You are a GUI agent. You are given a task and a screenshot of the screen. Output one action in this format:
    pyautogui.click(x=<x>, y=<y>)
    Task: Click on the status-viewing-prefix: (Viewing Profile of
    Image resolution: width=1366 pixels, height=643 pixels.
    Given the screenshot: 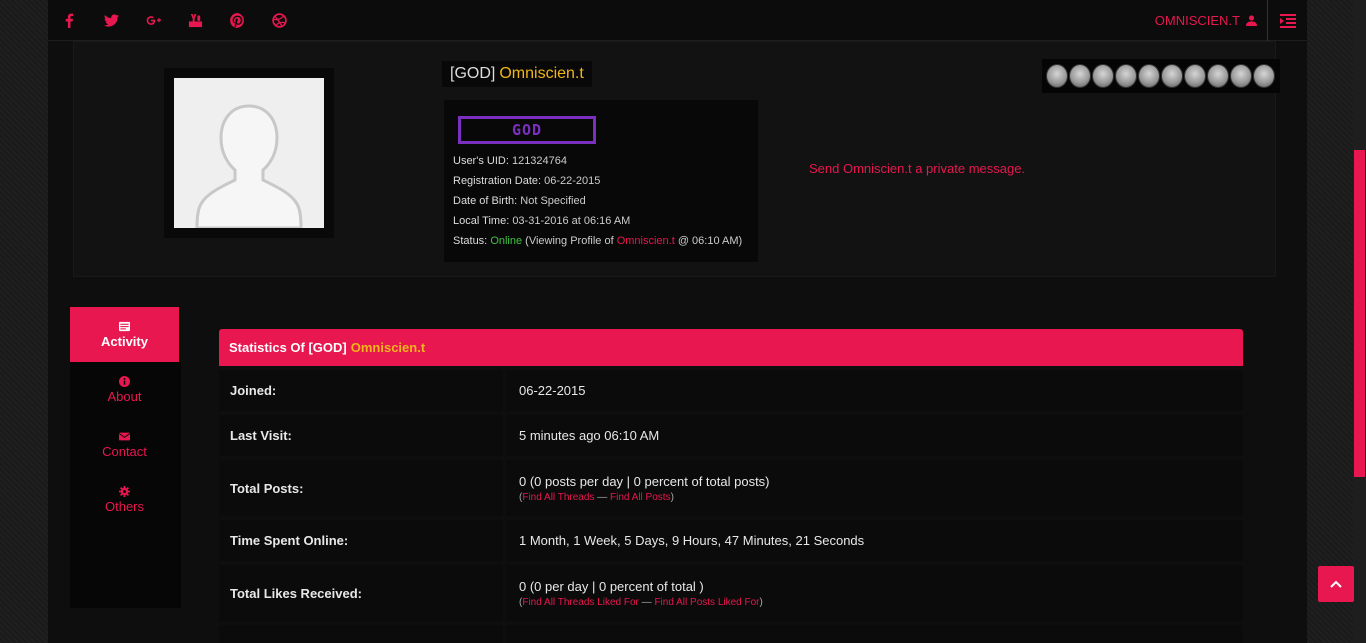 What is the action you would take?
    pyautogui.click(x=569, y=241)
    